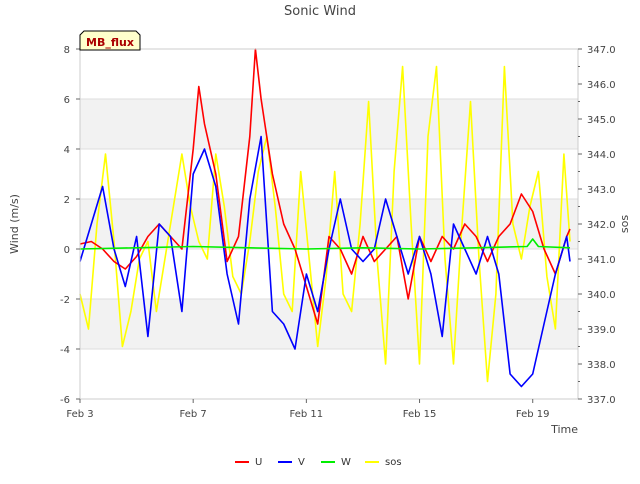 The height and width of the screenshot is (484, 640). What do you see at coordinates (65, 350) in the screenshot?
I see `y-tick-label: -4` at bounding box center [65, 350].